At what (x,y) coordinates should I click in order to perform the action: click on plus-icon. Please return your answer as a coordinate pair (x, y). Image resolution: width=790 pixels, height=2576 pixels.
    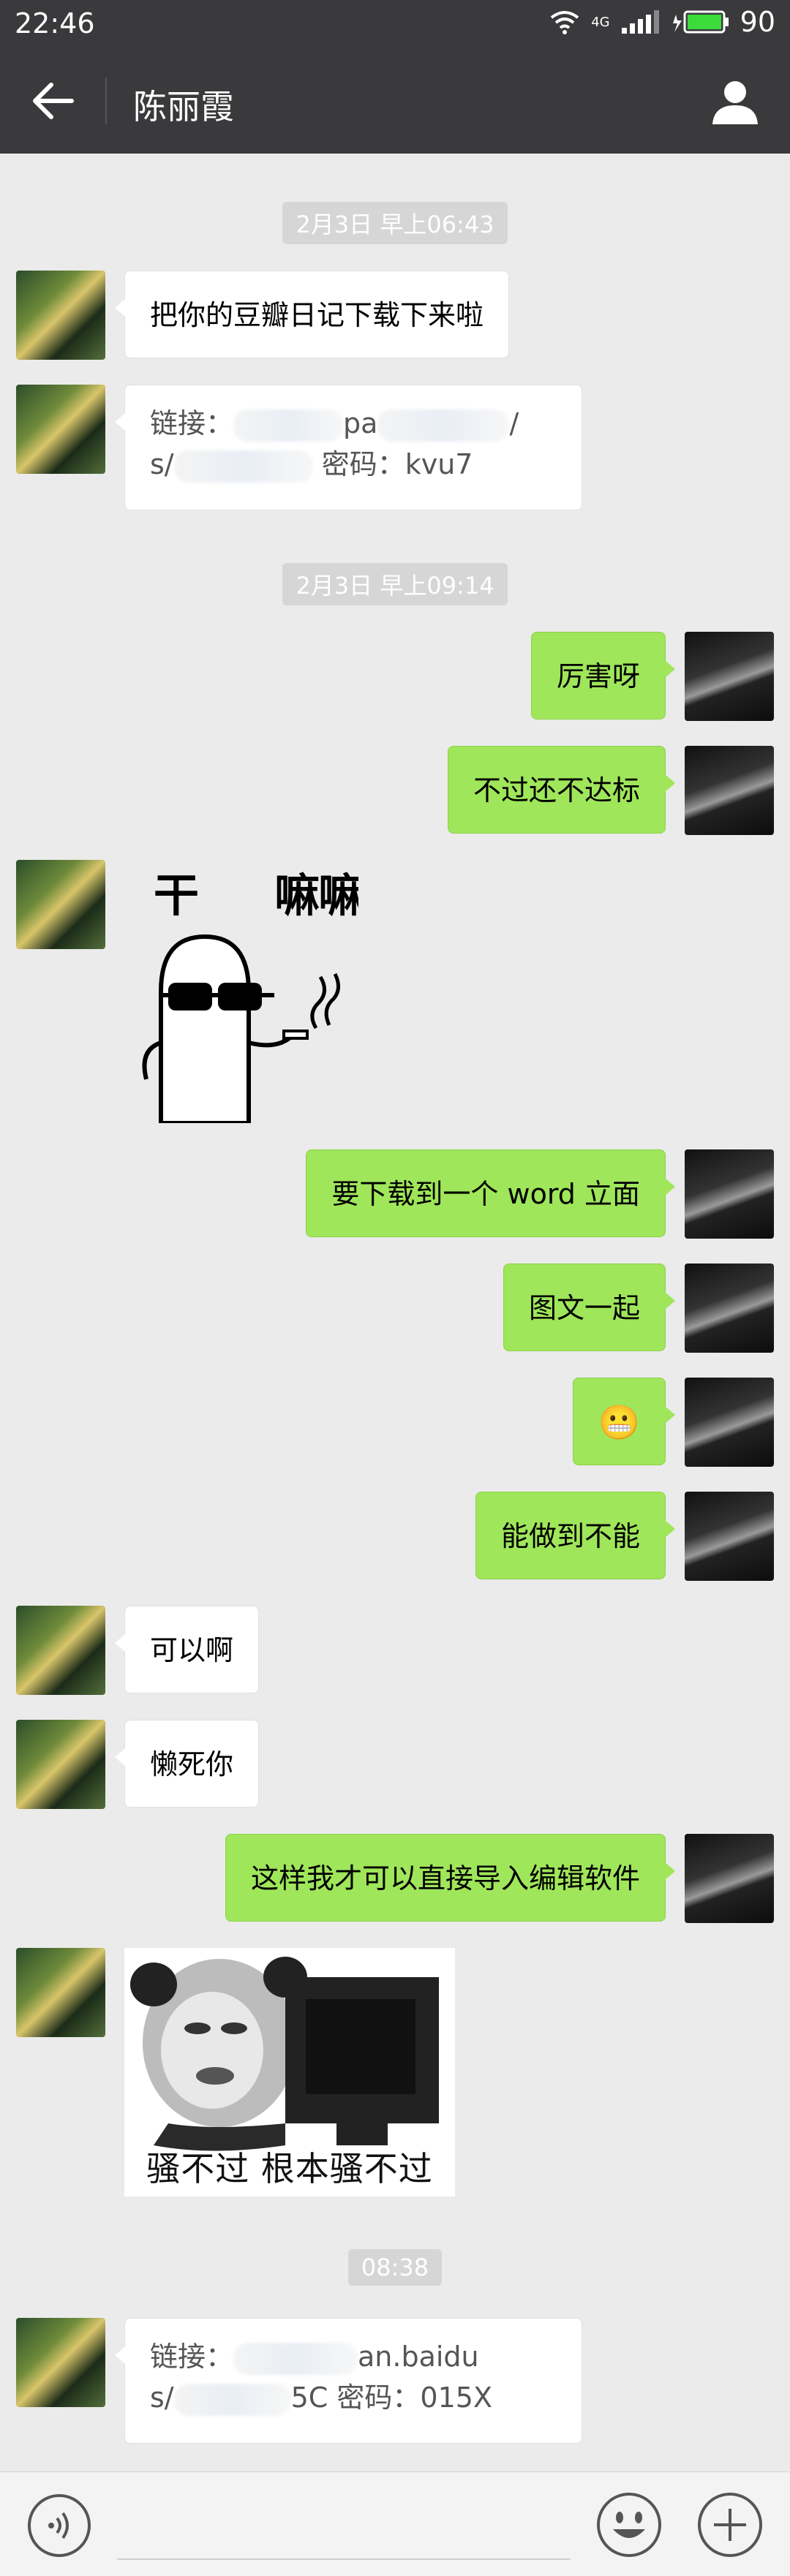
    Looking at the image, I should click on (730, 2524).